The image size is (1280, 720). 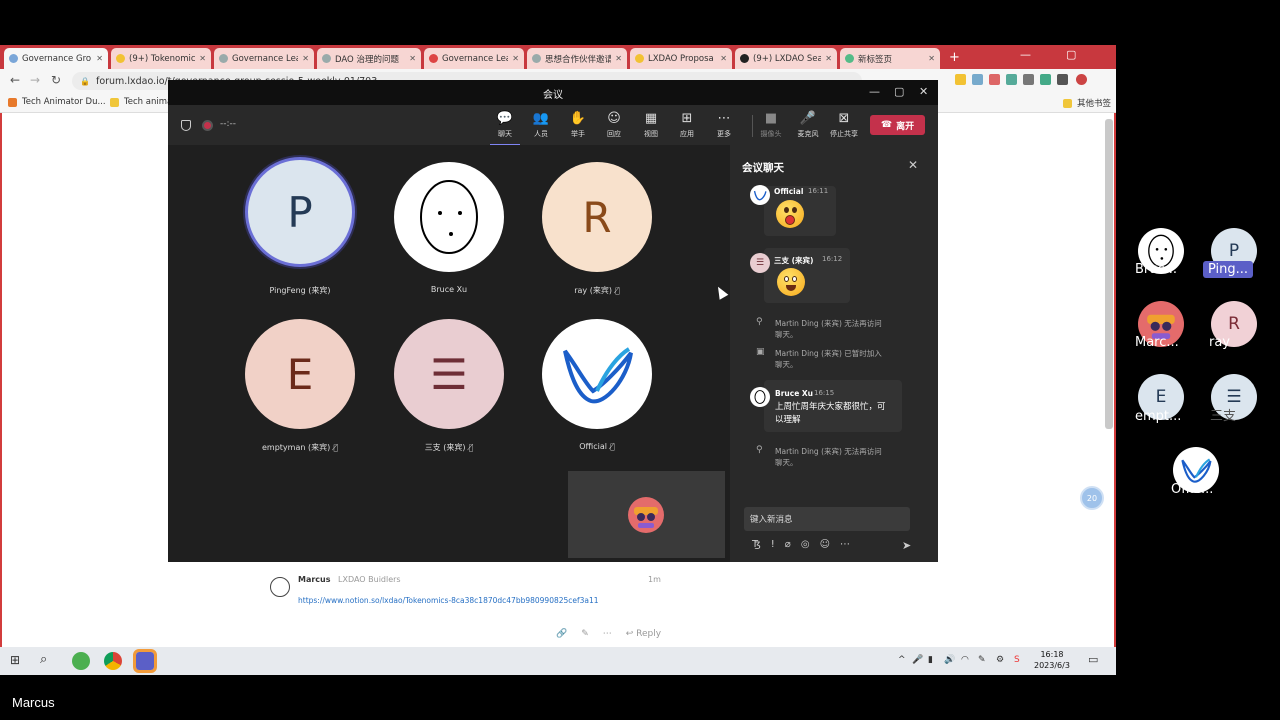 What do you see at coordinates (56, 80) in the screenshot?
I see `reload-icon: ↻` at bounding box center [56, 80].